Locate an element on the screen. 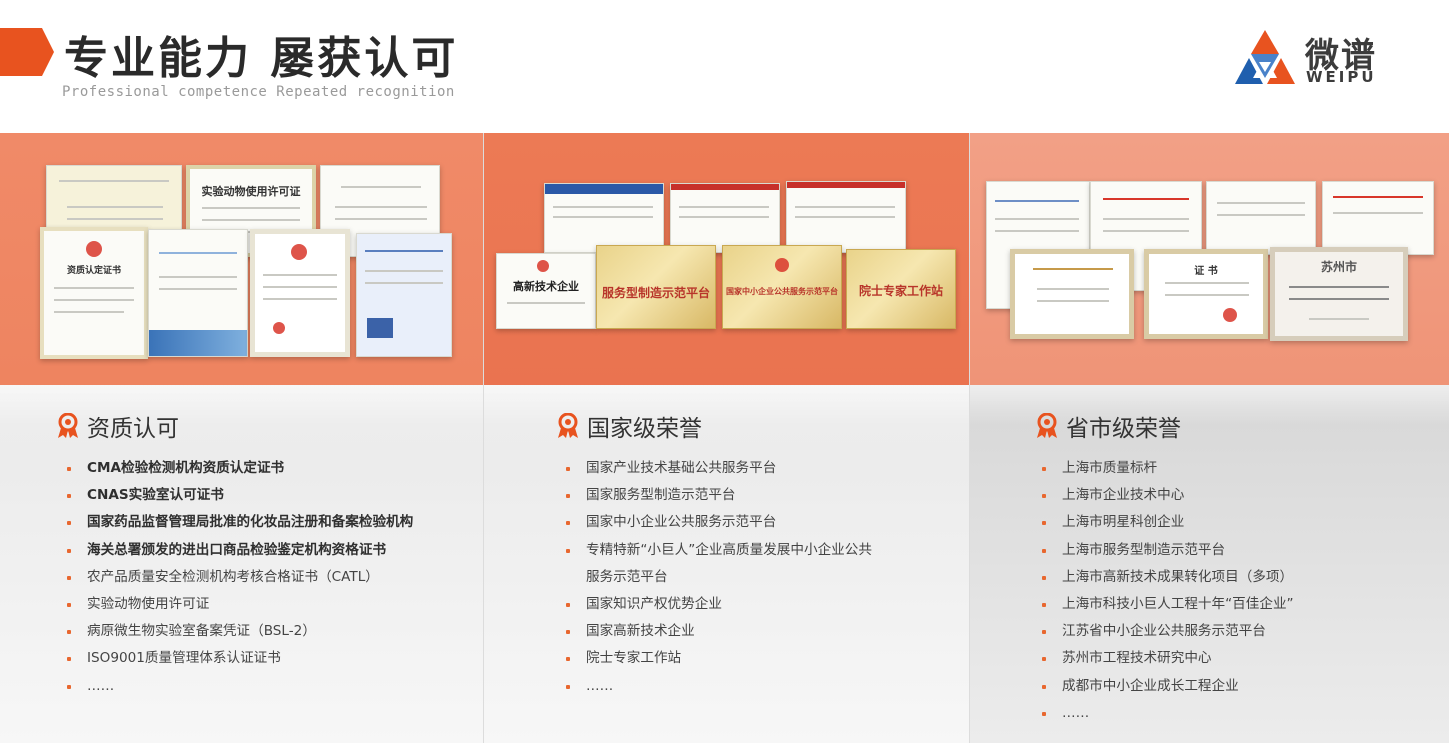 This screenshot has height=743, width=1449. list-item-text: 实验动物使用许可证 is located at coordinates (148, 603).